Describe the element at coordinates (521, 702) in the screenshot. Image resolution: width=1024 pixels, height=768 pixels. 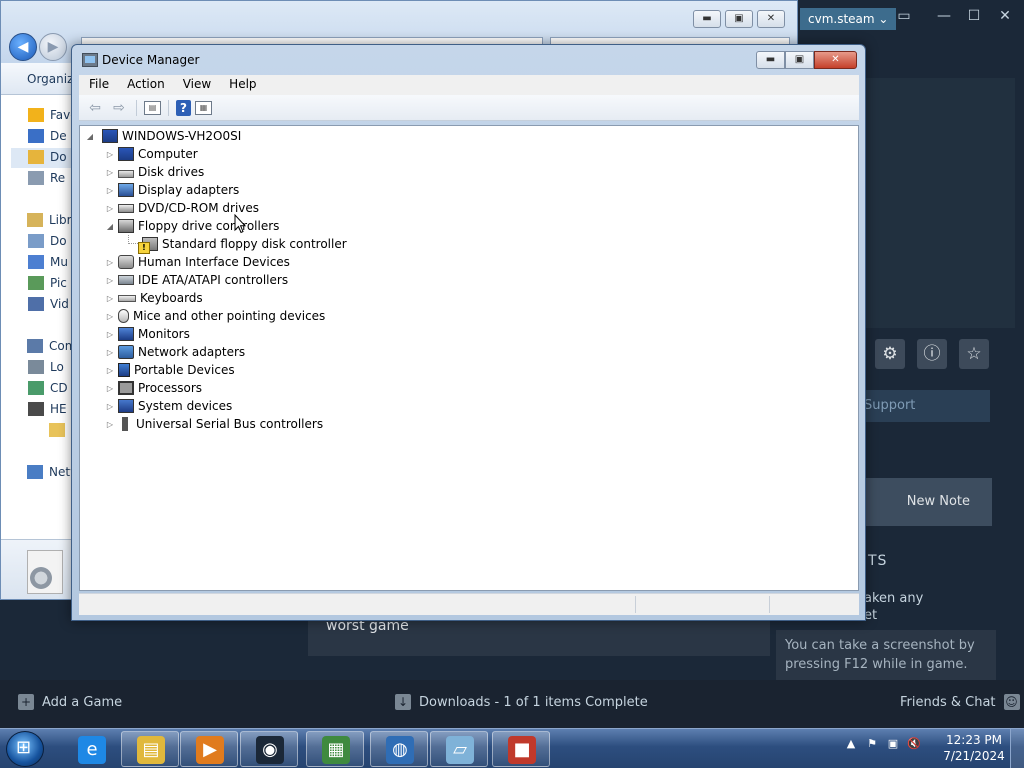
I see `downloads-status: ↓ Downloads - 1 of 1 items Complete` at that location.